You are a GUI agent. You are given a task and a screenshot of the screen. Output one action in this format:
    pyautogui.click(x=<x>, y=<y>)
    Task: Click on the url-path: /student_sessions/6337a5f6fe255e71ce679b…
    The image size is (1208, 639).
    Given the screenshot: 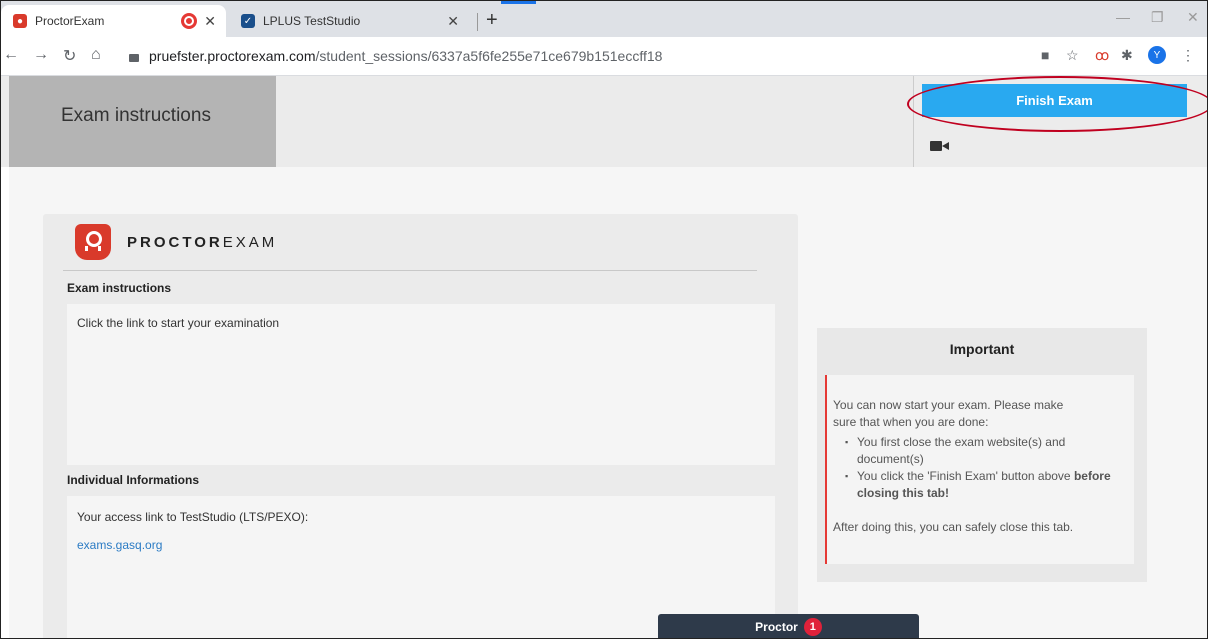 What is the action you would take?
    pyautogui.click(x=489, y=56)
    